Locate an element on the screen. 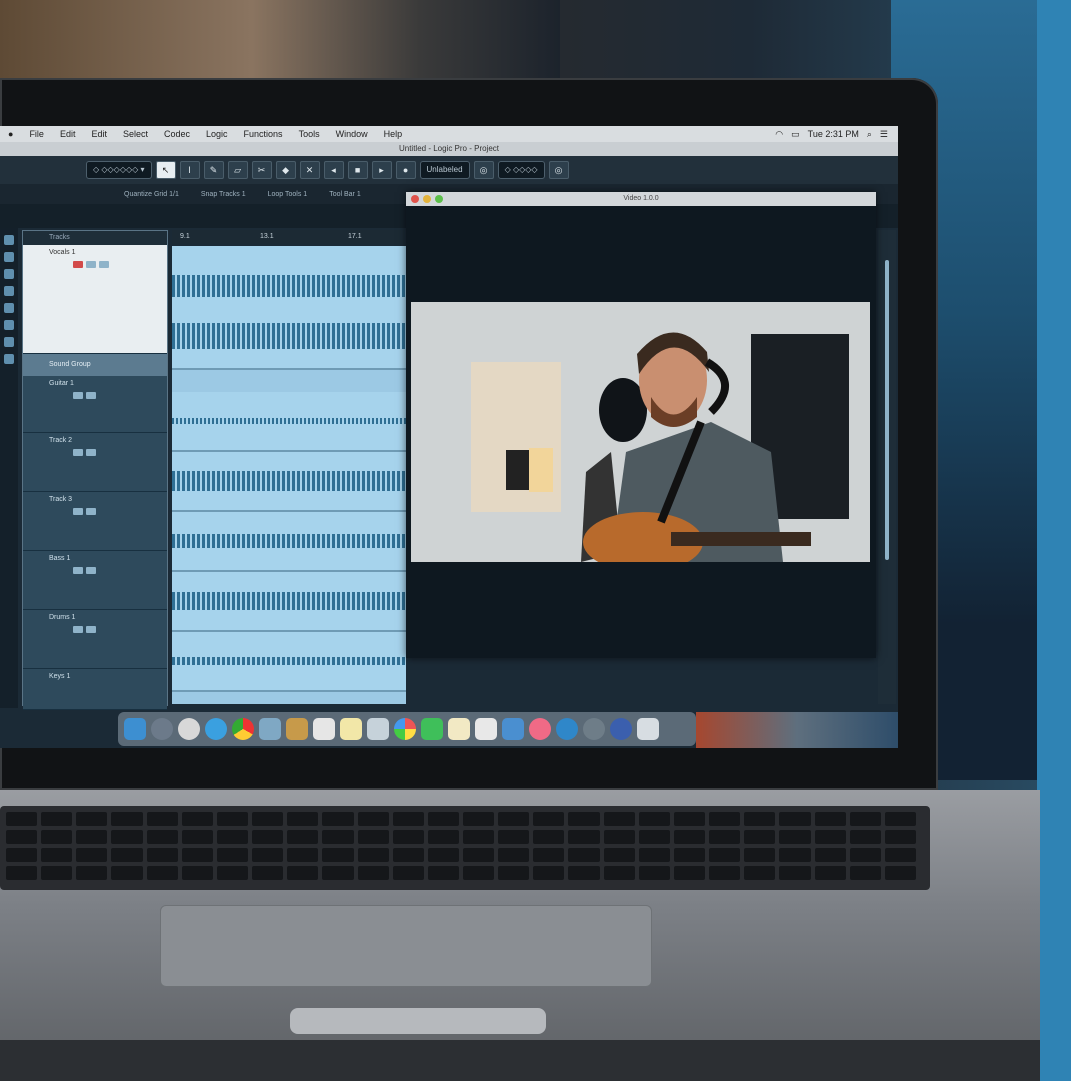 The width and height of the screenshot is (1071, 1081). track-header: Track 3 is located at coordinates (95, 521).